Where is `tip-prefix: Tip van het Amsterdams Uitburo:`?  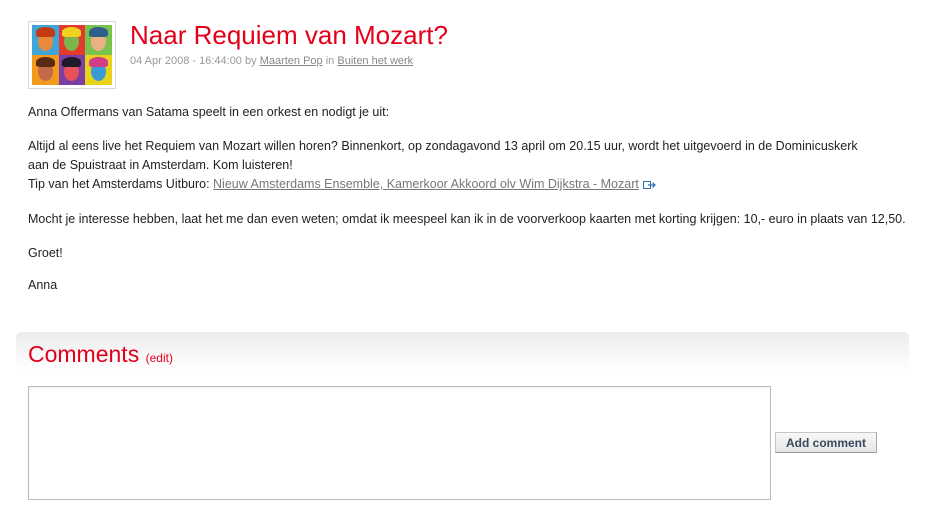 tip-prefix: Tip van het Amsterdams Uitburo: is located at coordinates (121, 184).